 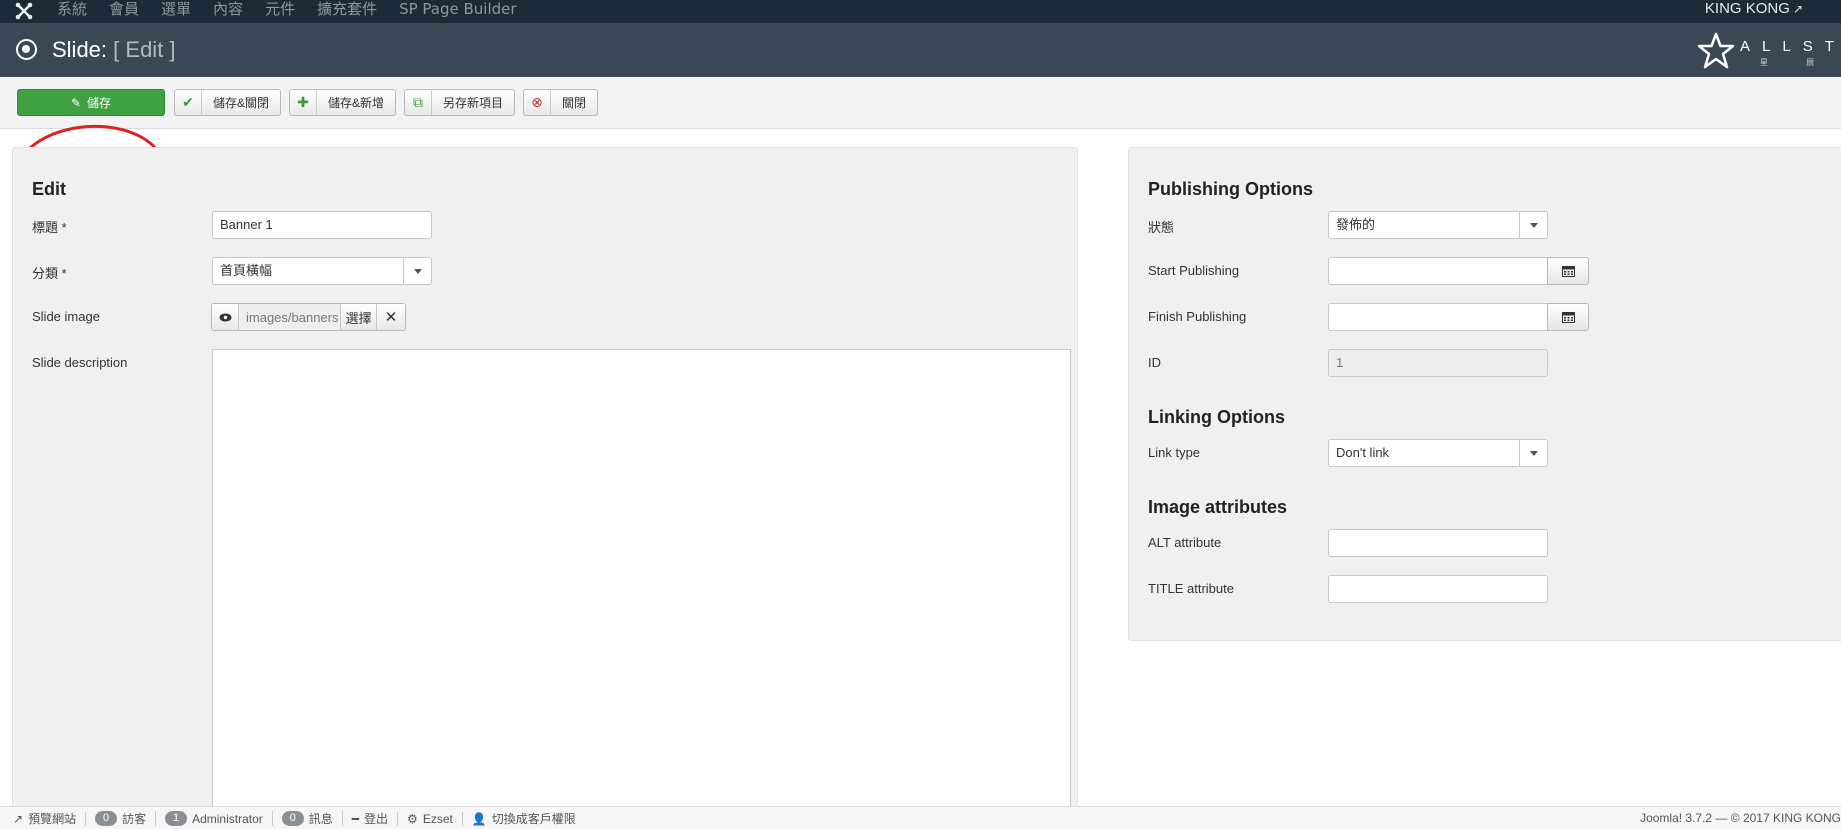 I want to click on id-field: 1, so click(x=1438, y=363).